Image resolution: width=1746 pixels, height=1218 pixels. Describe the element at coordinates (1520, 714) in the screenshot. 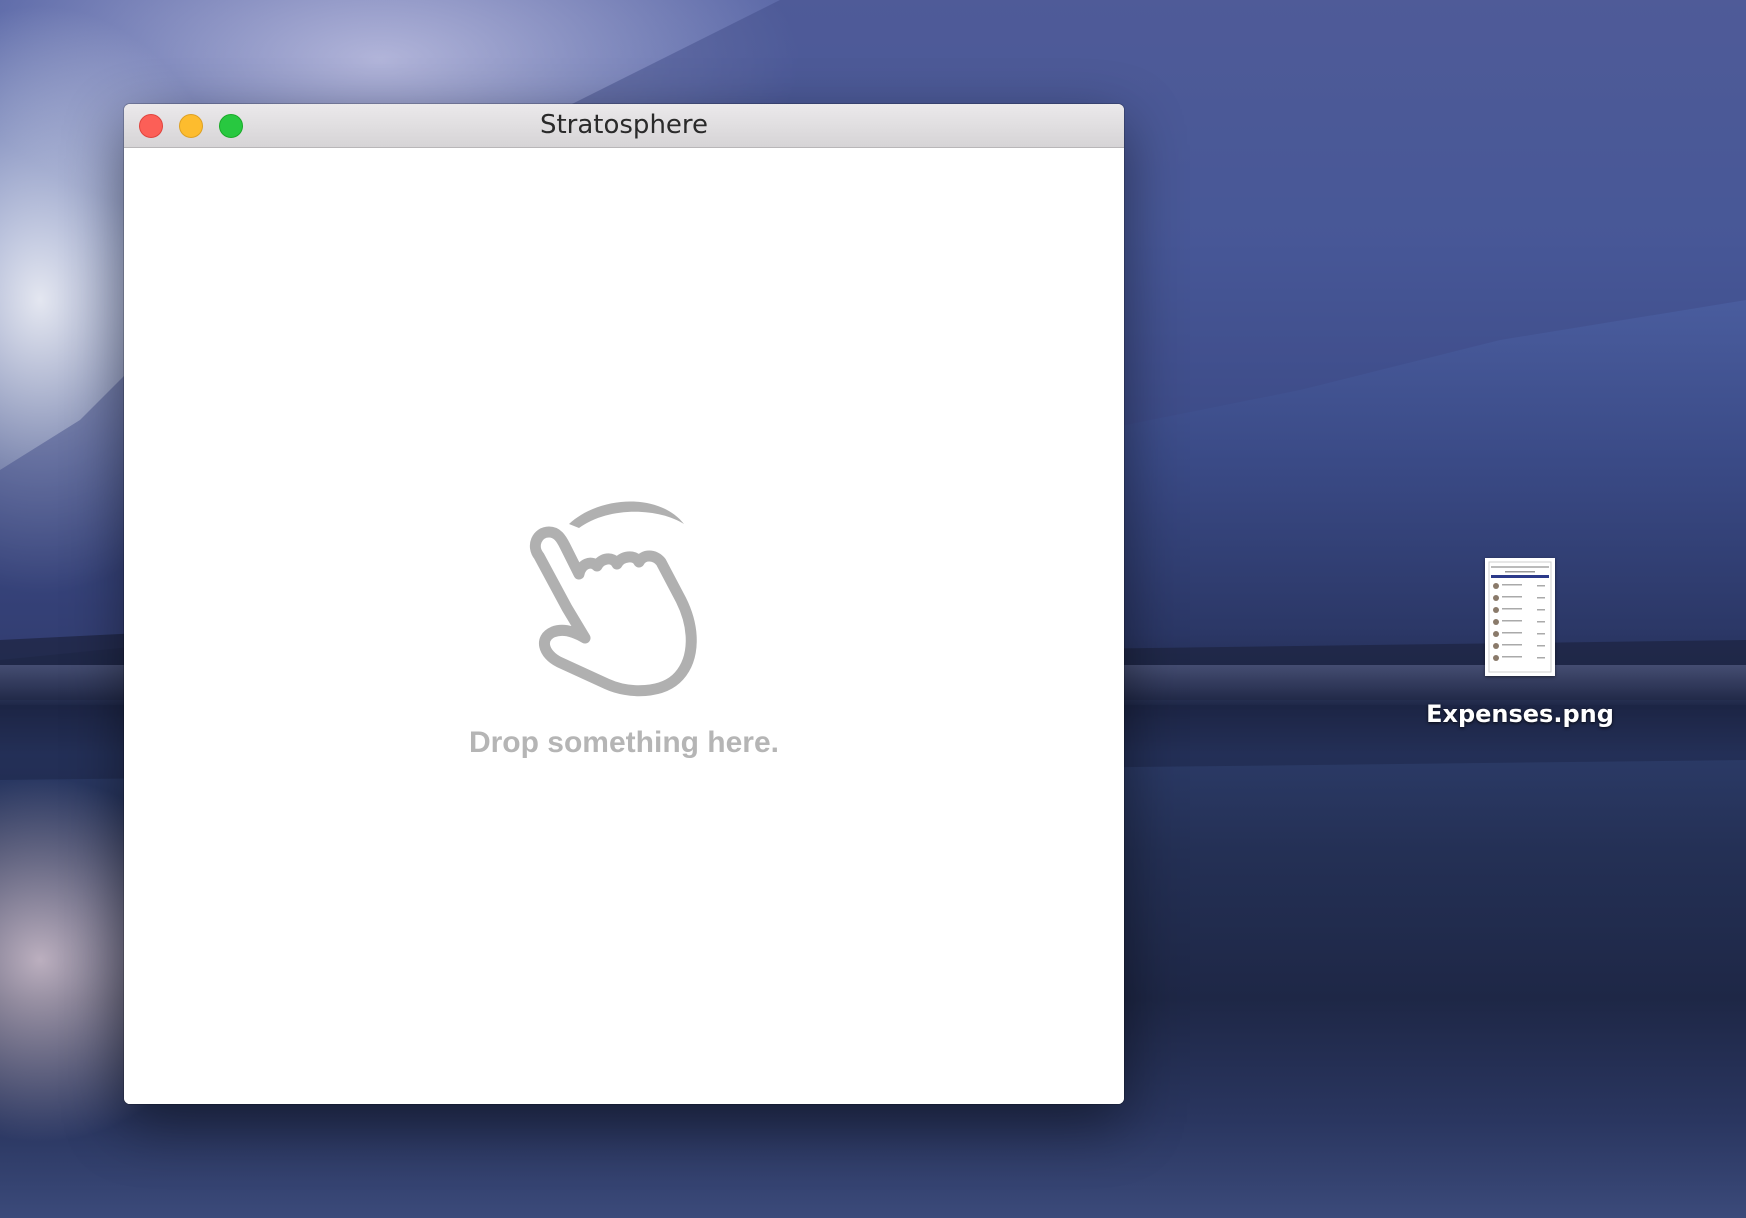

I see `file-name-label: Expenses.png` at that location.